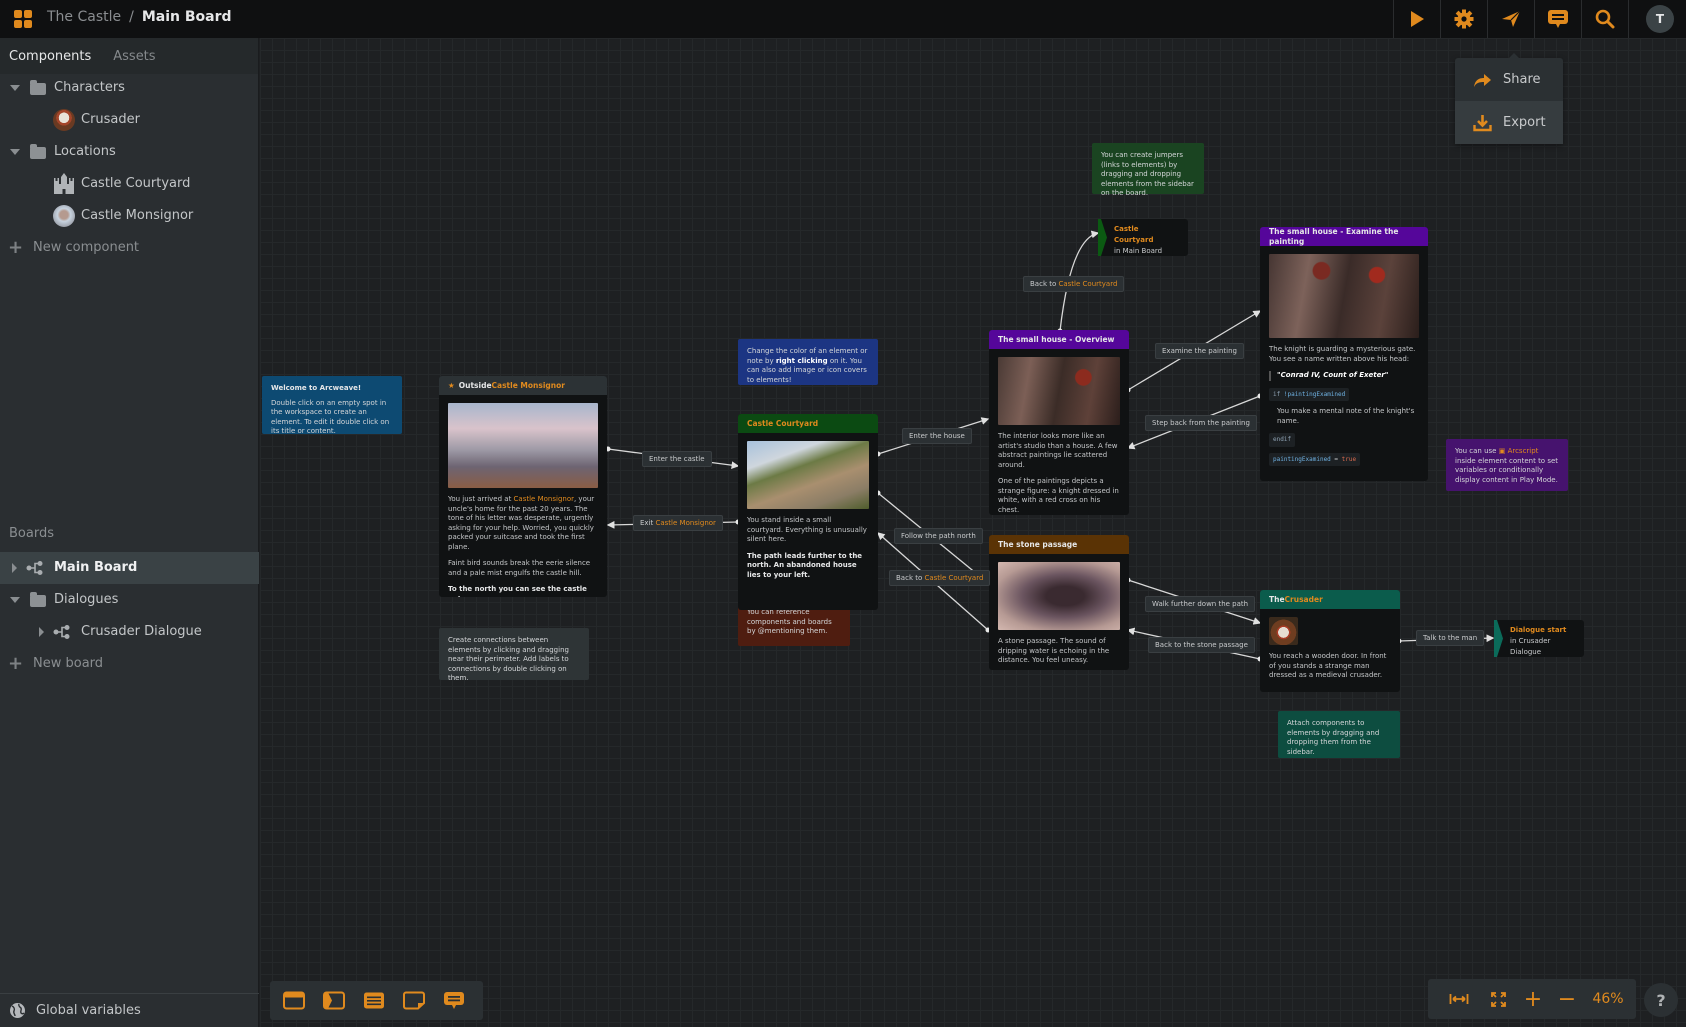 The height and width of the screenshot is (1027, 1686). I want to click on label-walk-further: Walk further down the path, so click(1200, 604).